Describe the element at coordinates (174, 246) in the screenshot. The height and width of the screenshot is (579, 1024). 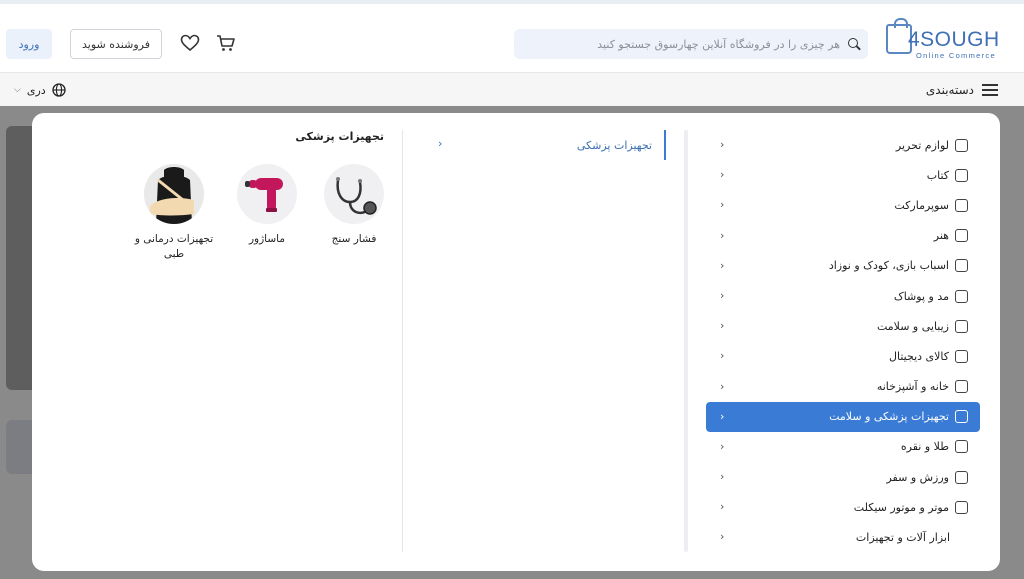
I see `product-label: تجهیزات درمانی و طبی` at that location.